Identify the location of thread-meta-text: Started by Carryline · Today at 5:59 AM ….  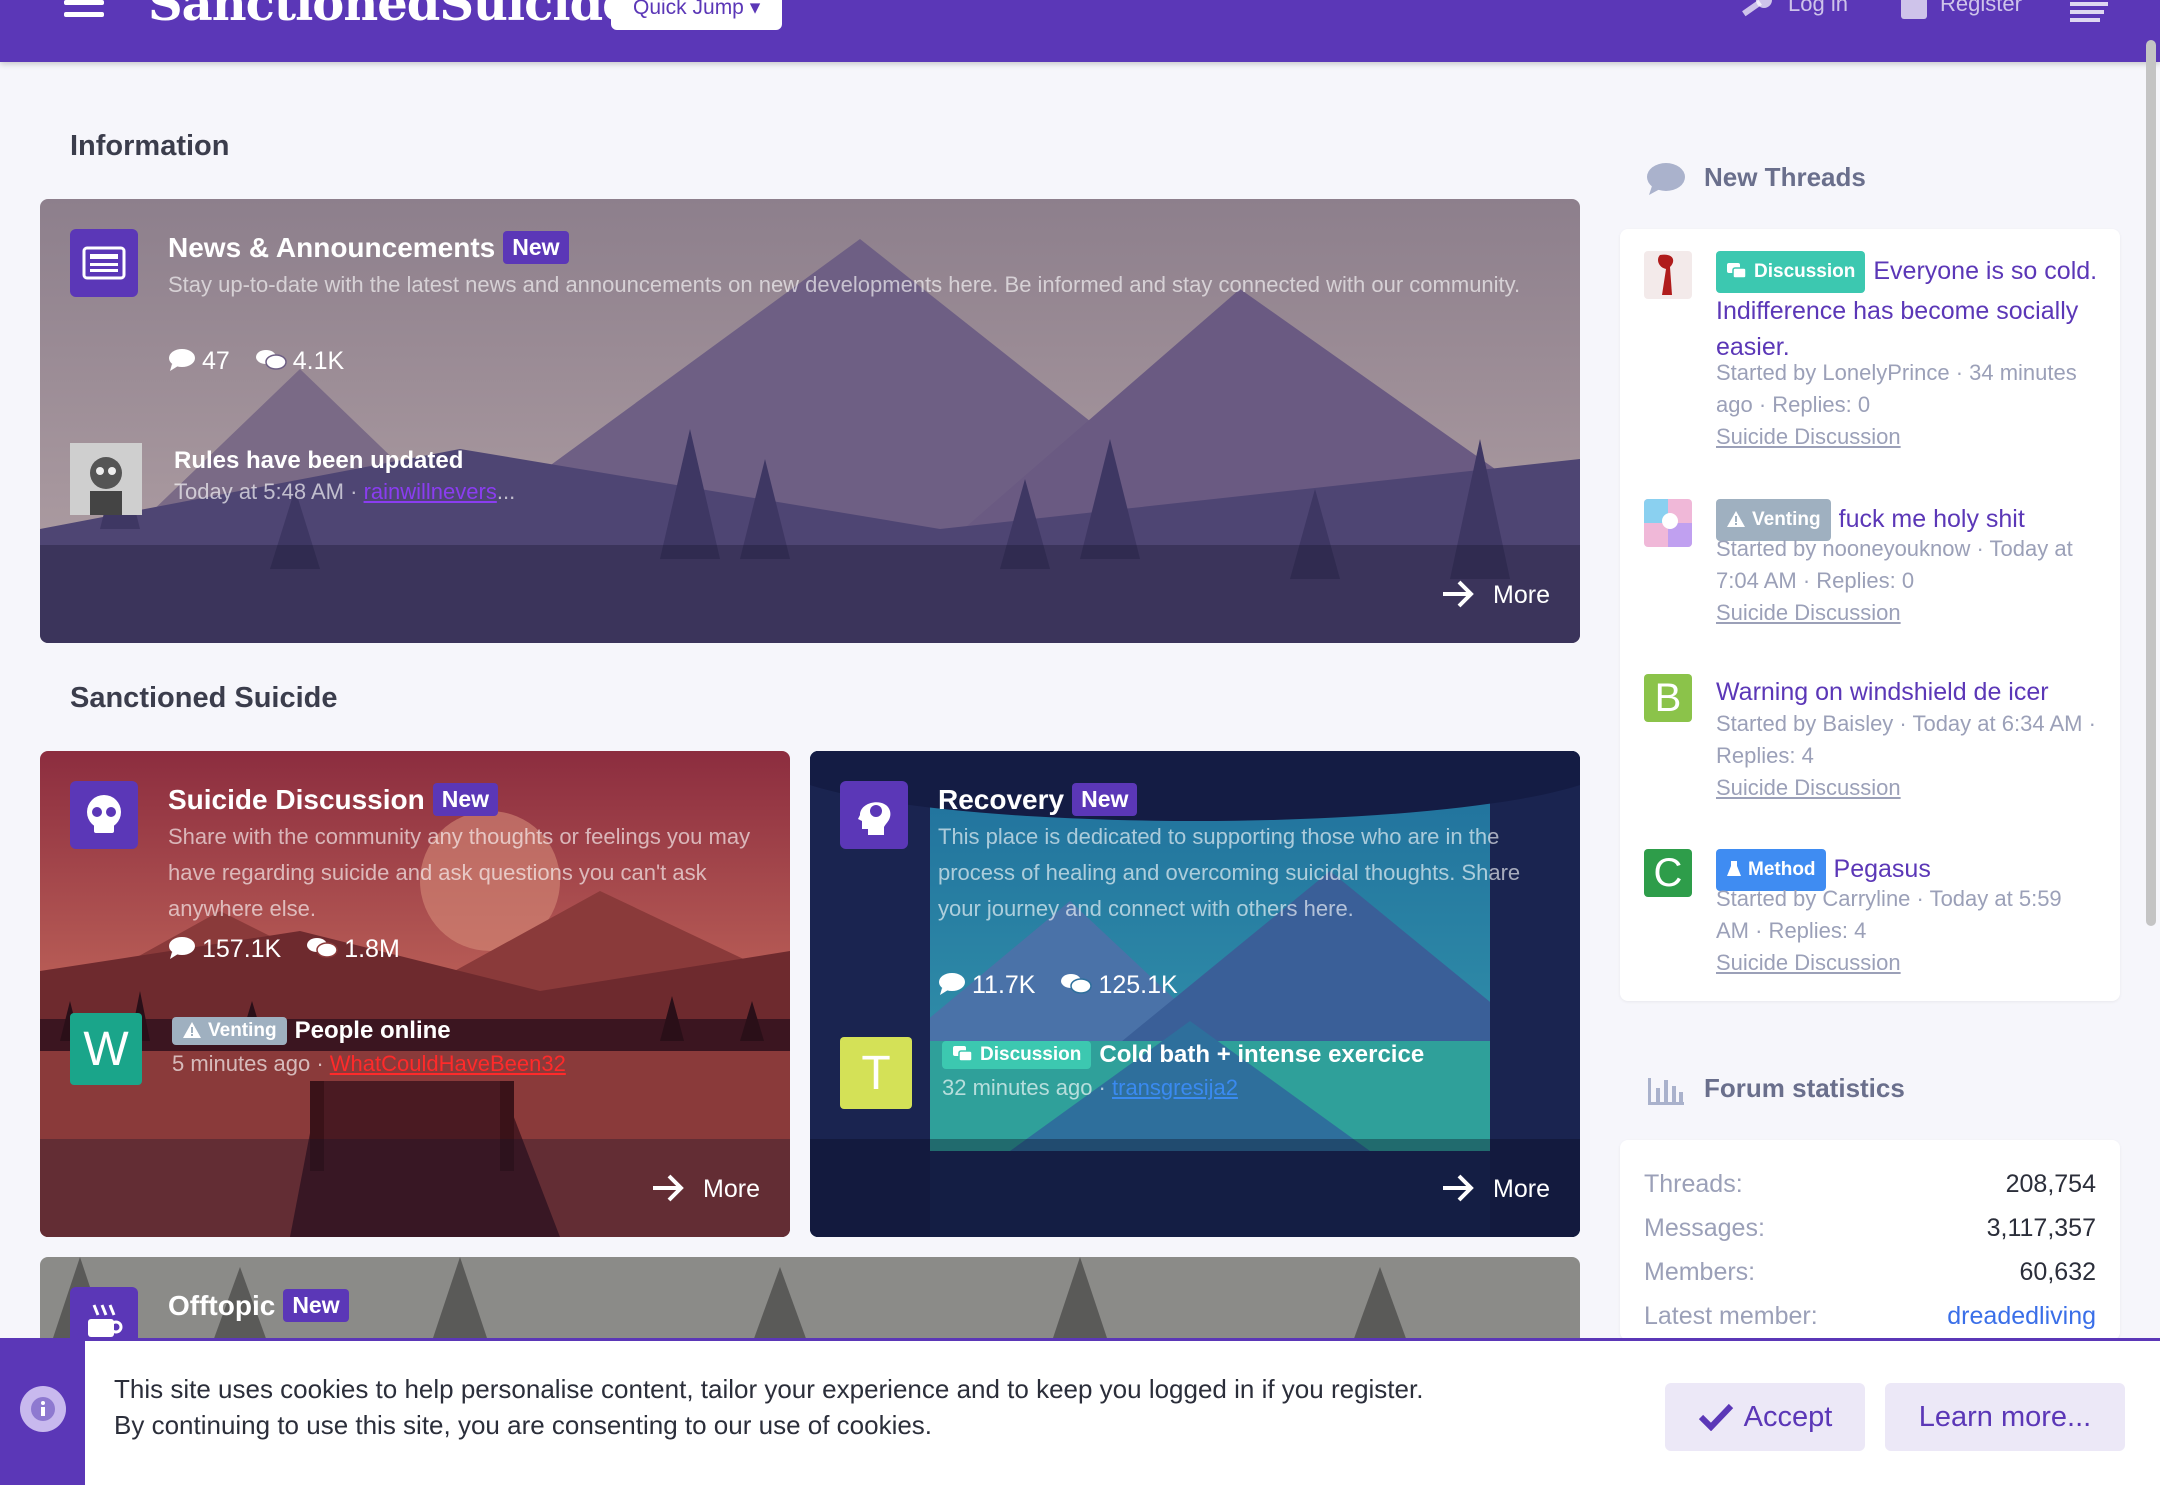
(1889, 914).